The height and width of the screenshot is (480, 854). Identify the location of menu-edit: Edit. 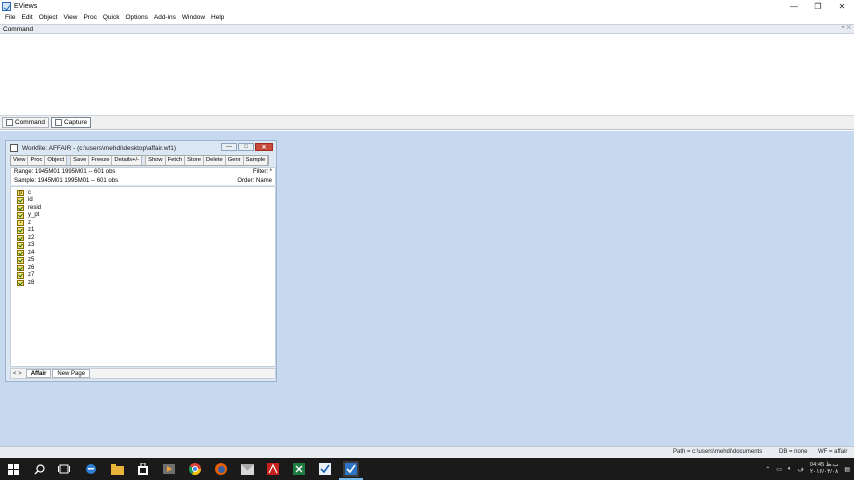
(27, 17).